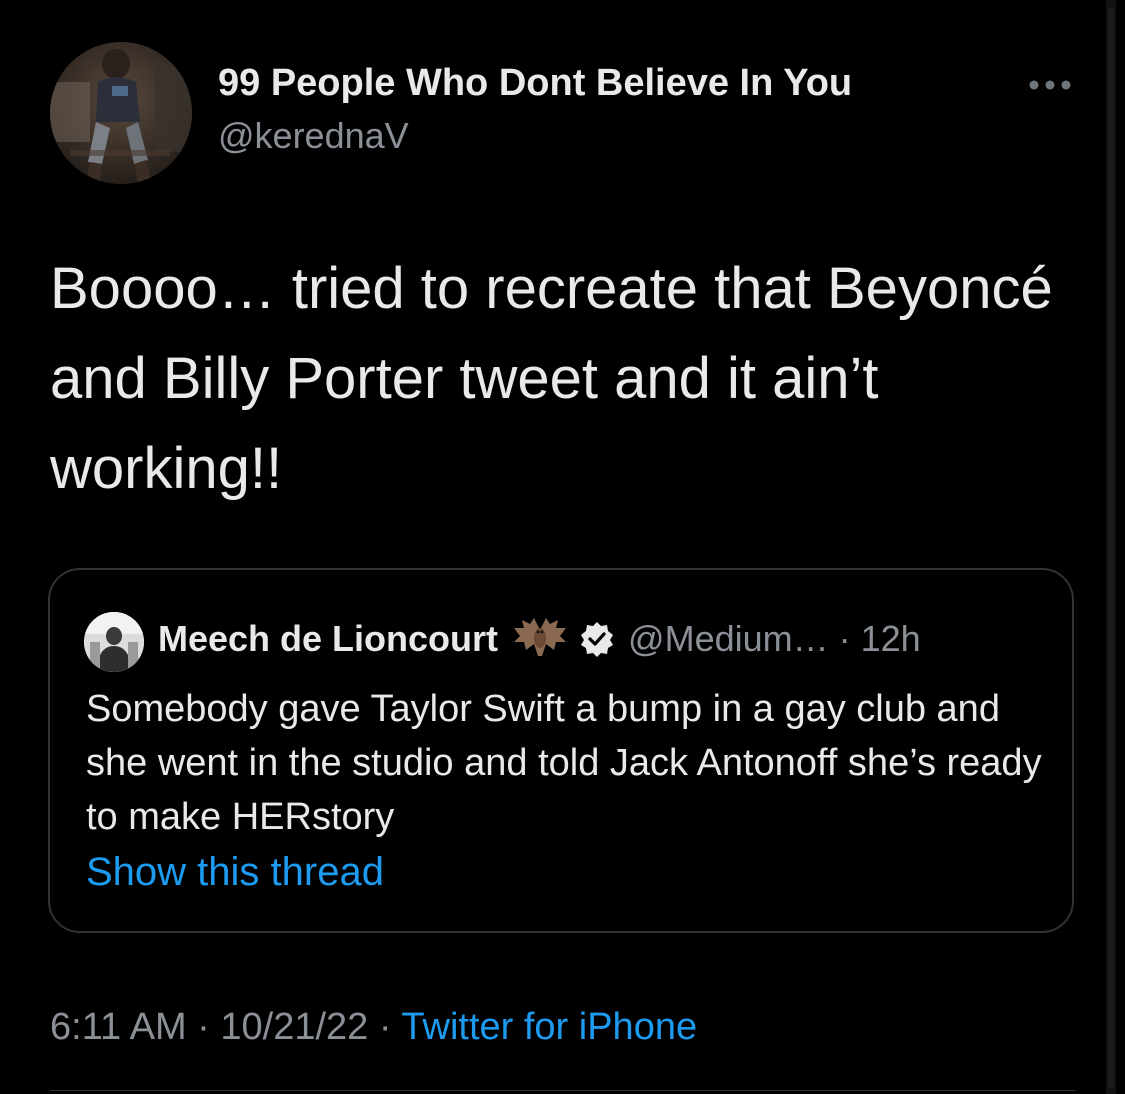 This screenshot has width=1125, height=1094. What do you see at coordinates (597, 639) in the screenshot?
I see `verified-badge-icon` at bounding box center [597, 639].